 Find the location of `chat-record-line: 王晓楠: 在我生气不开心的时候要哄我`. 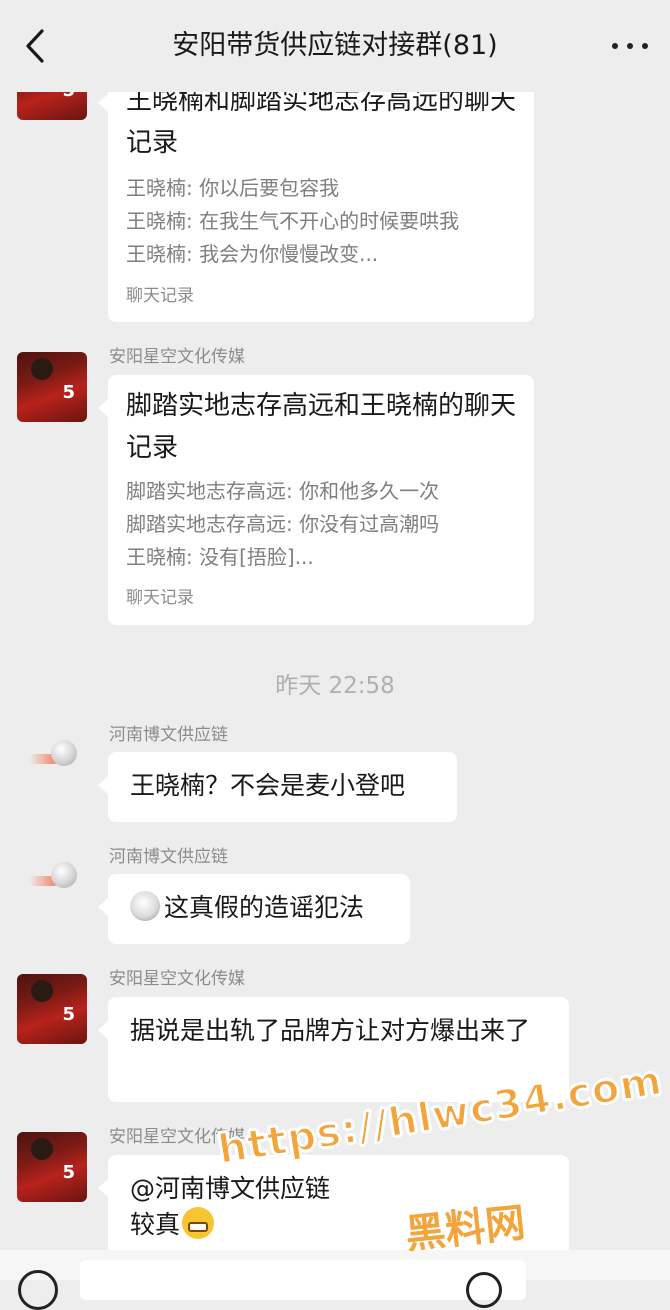

chat-record-line: 王晓楠: 在我生气不开心的时候要哄我 is located at coordinates (293, 221).